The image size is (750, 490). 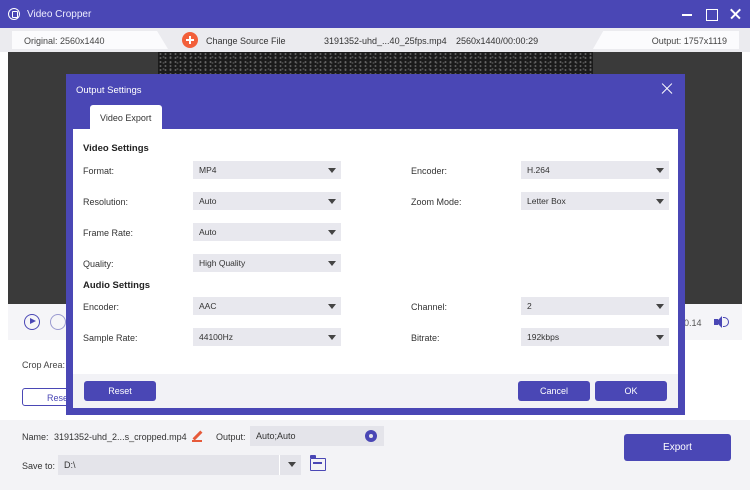 What do you see at coordinates (222, 263) in the screenshot?
I see `quality-value: High Quality` at bounding box center [222, 263].